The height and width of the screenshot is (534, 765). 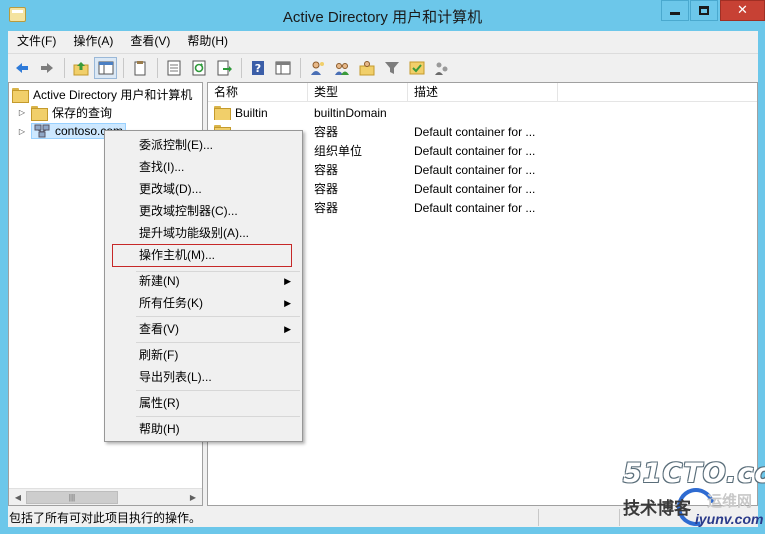 What do you see at coordinates (223, 68) in the screenshot?
I see `export-button` at bounding box center [223, 68].